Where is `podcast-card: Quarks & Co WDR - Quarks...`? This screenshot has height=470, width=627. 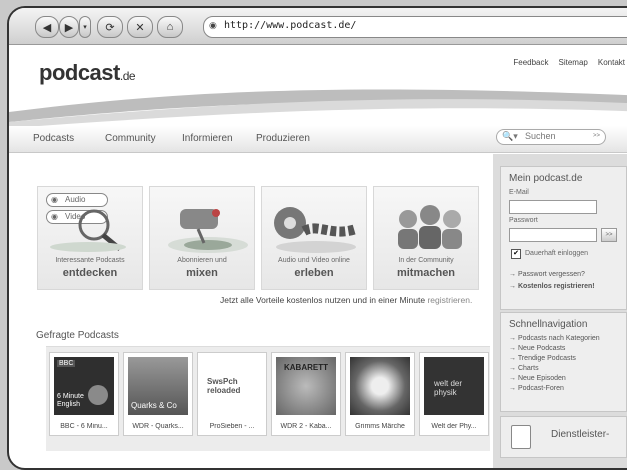
podcast-card: Quarks & Co WDR - Quarks... is located at coordinates (158, 394).